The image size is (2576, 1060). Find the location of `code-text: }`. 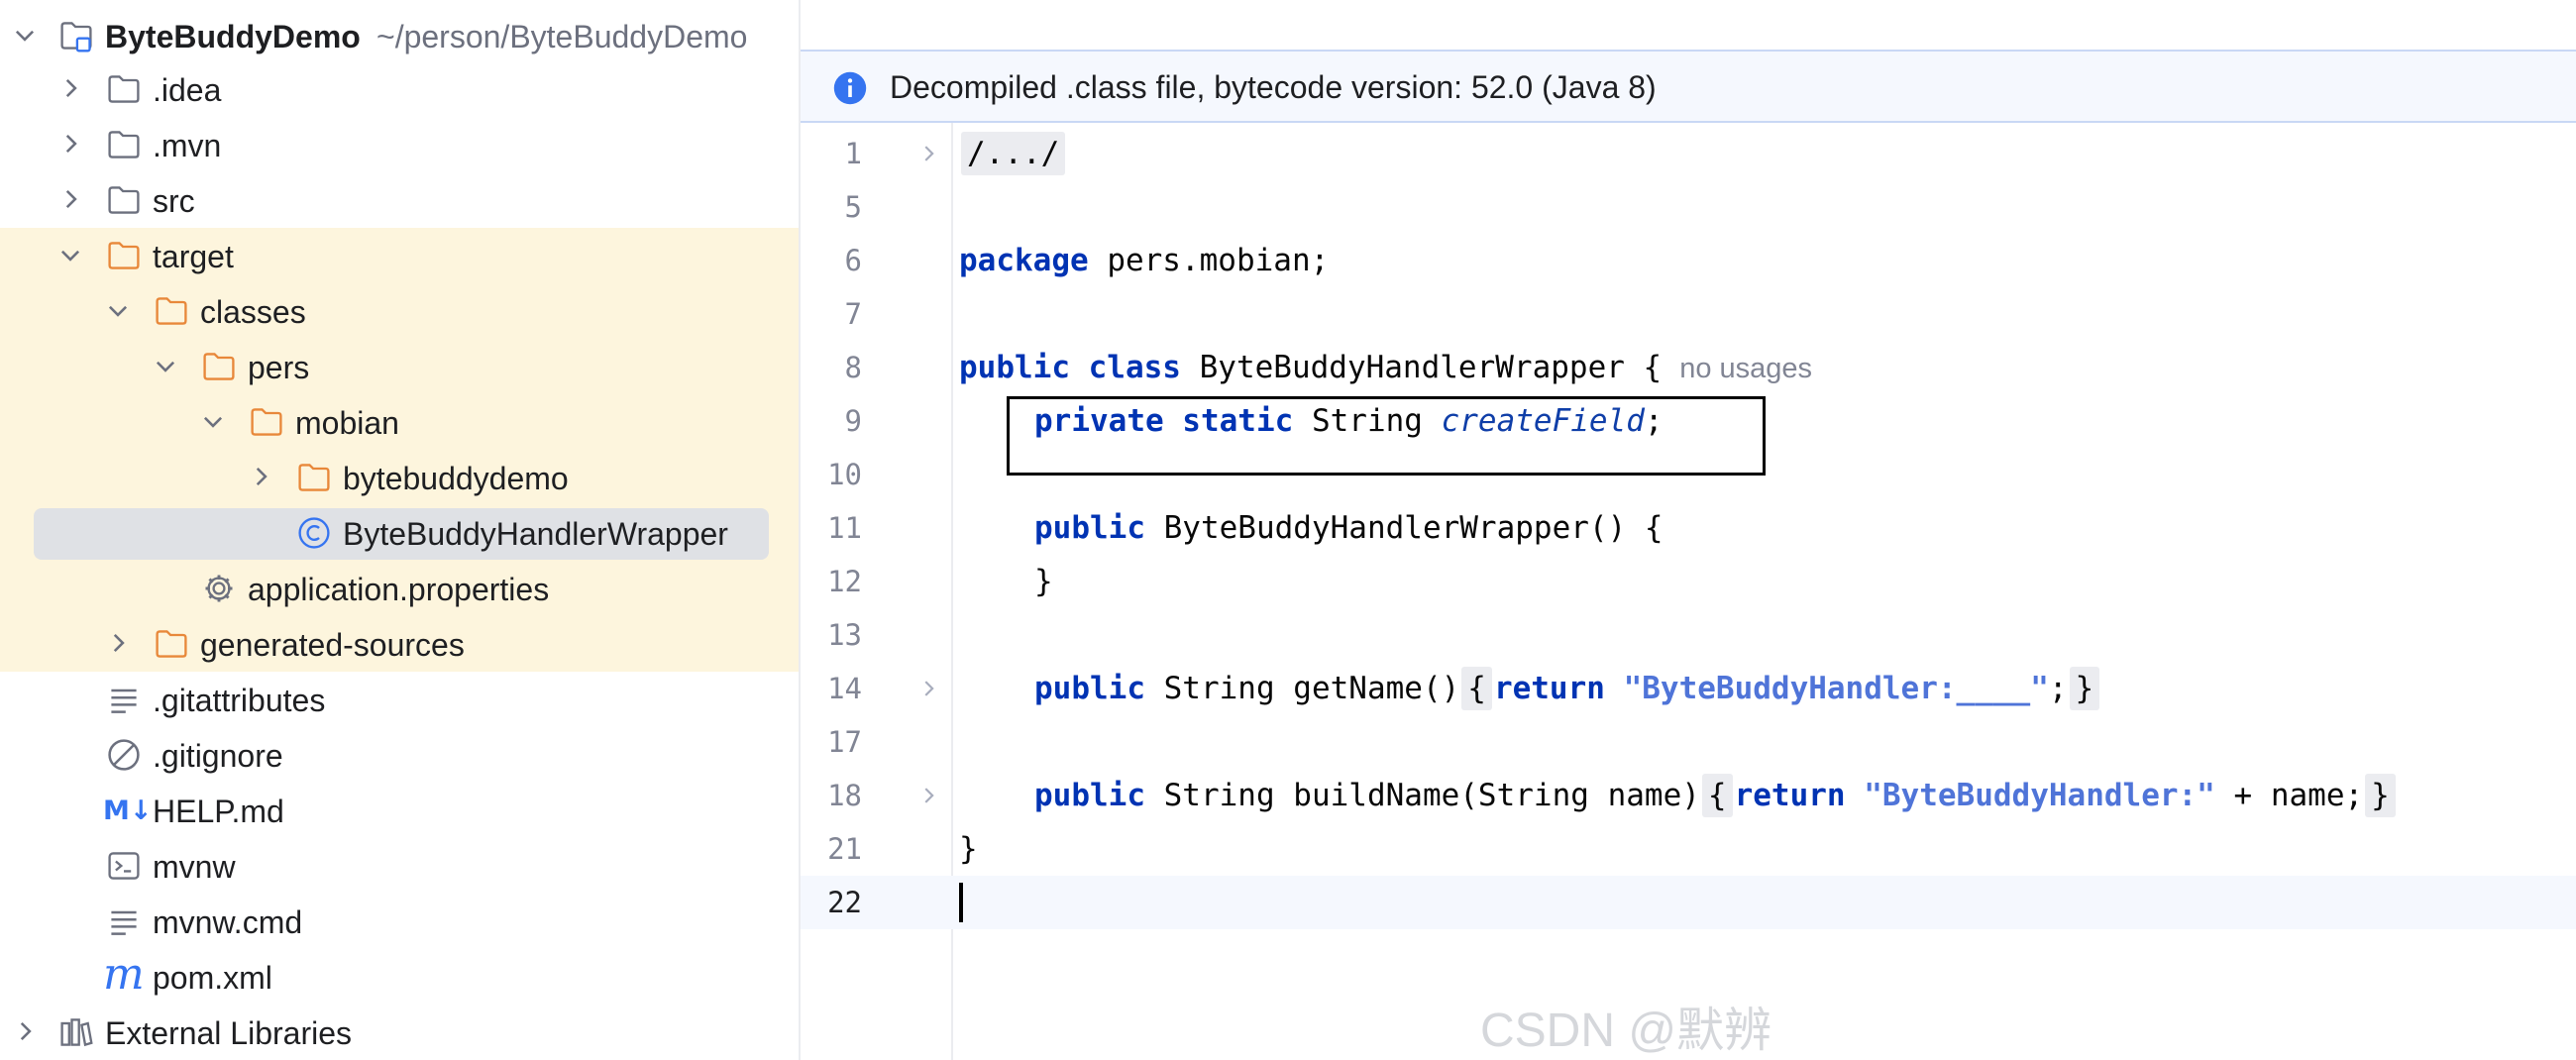

code-text: } is located at coordinates (968, 849).